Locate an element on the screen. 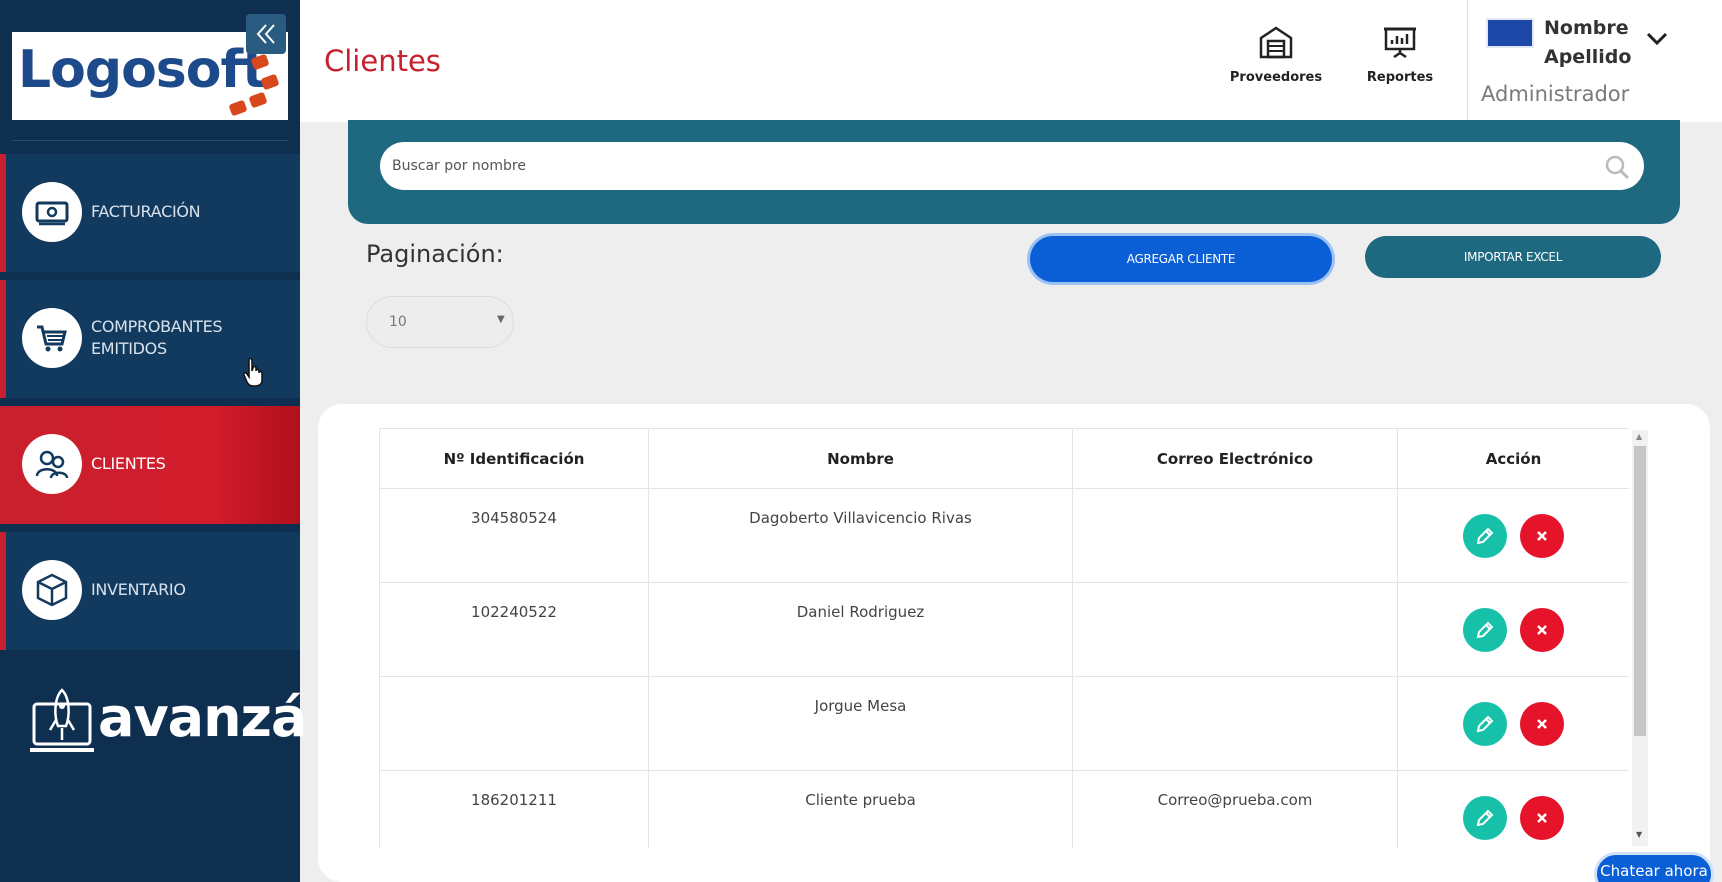 This screenshot has width=1722, height=882. proveedores-label: Proveedores is located at coordinates (1276, 77).